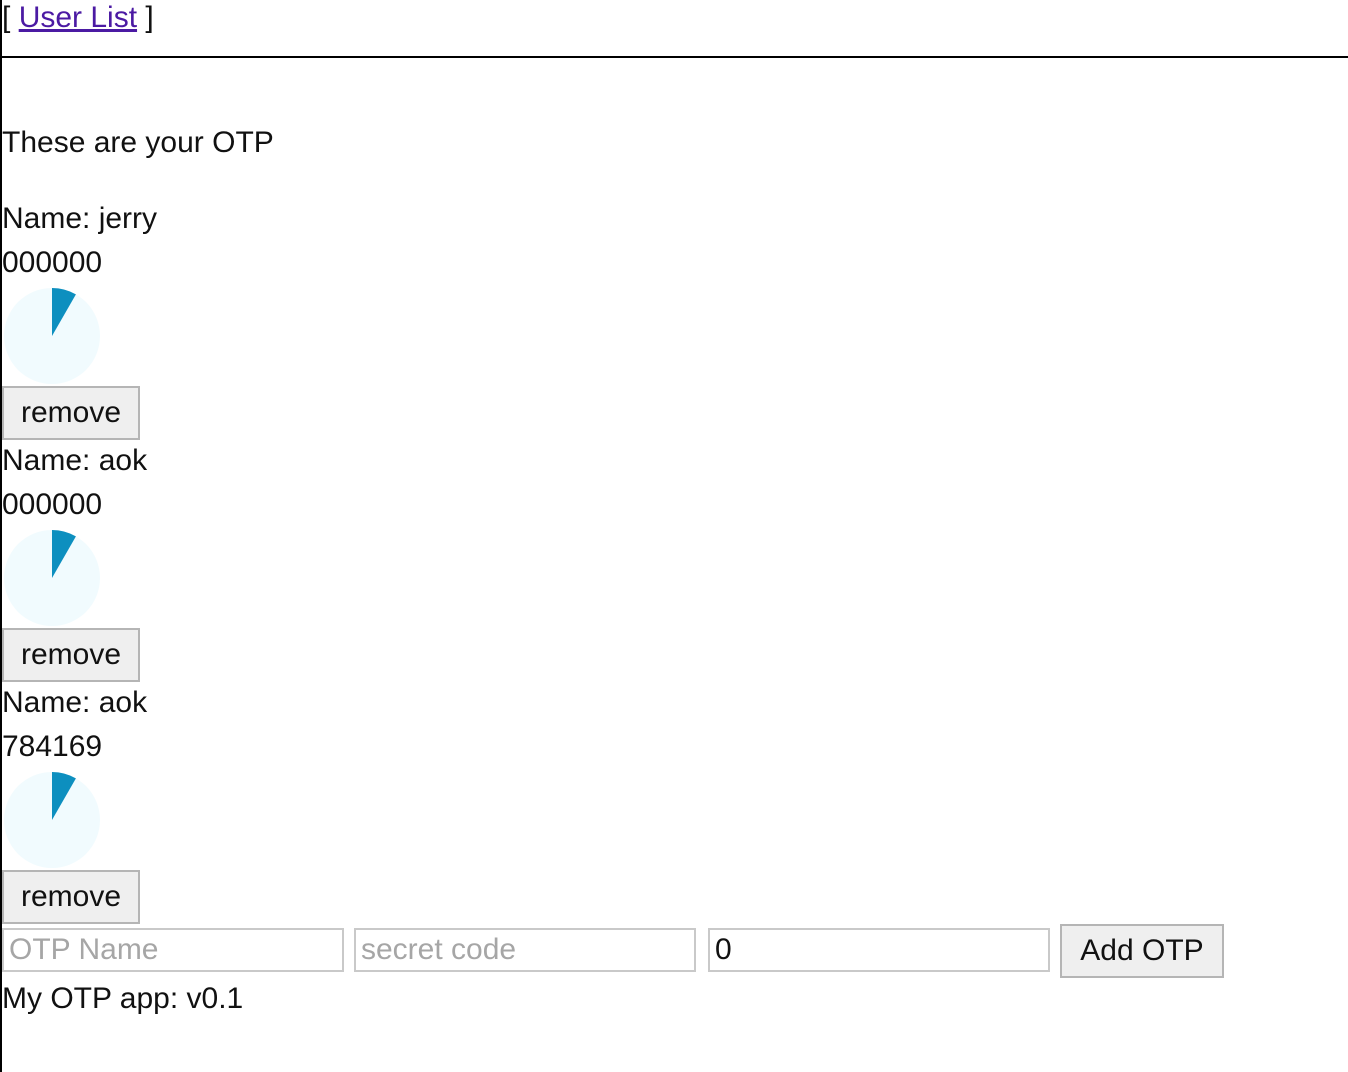 This screenshot has height=1072, width=1348. I want to click on secret-code-input, so click(525, 950).